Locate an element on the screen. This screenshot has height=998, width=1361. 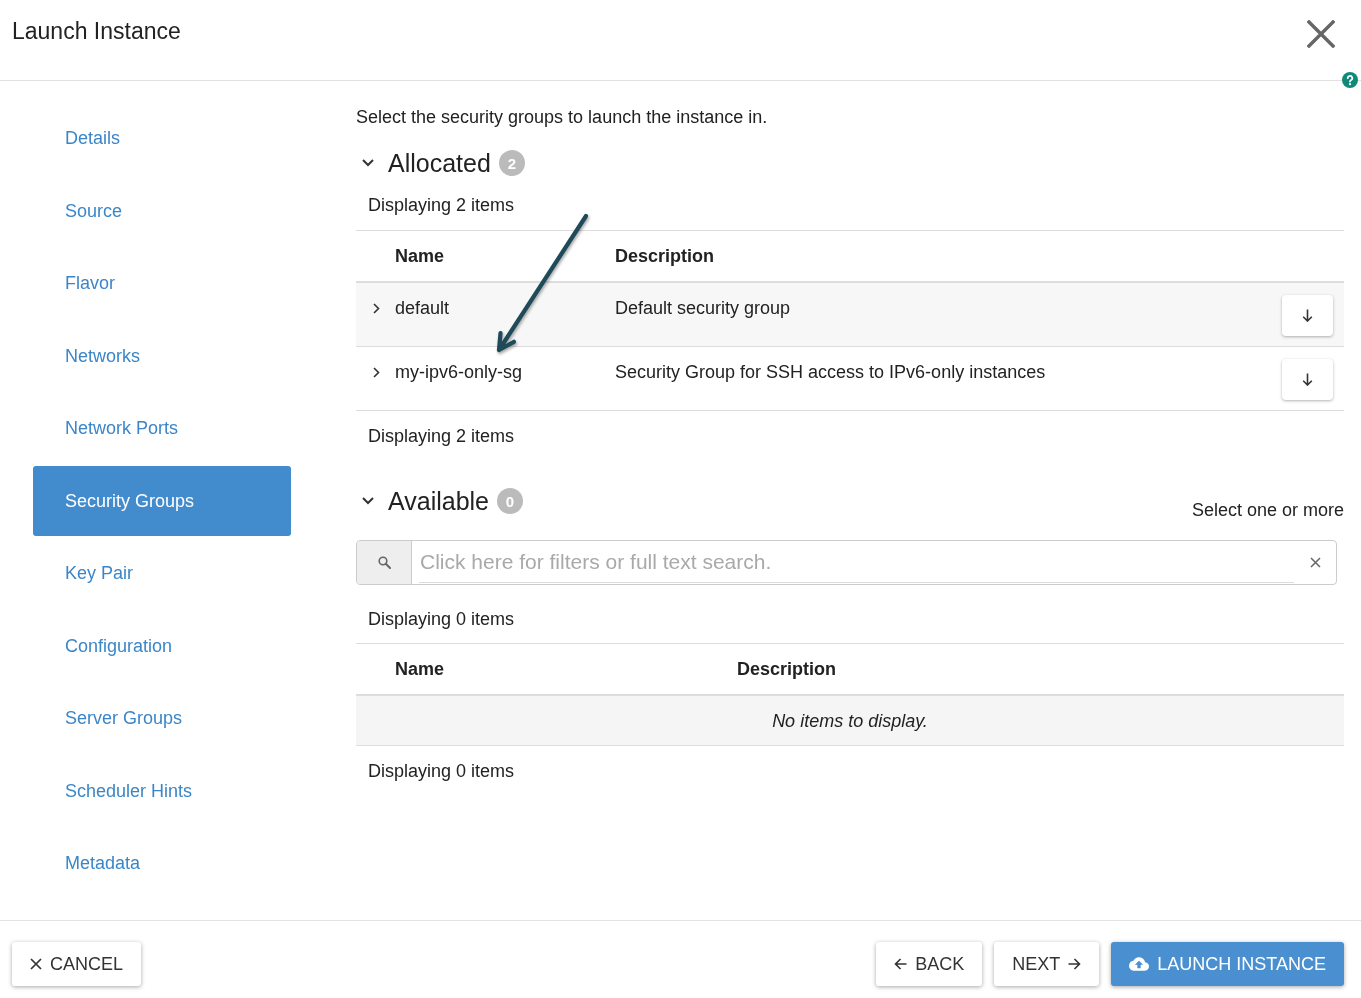
next-button: NEXT is located at coordinates (1047, 964).